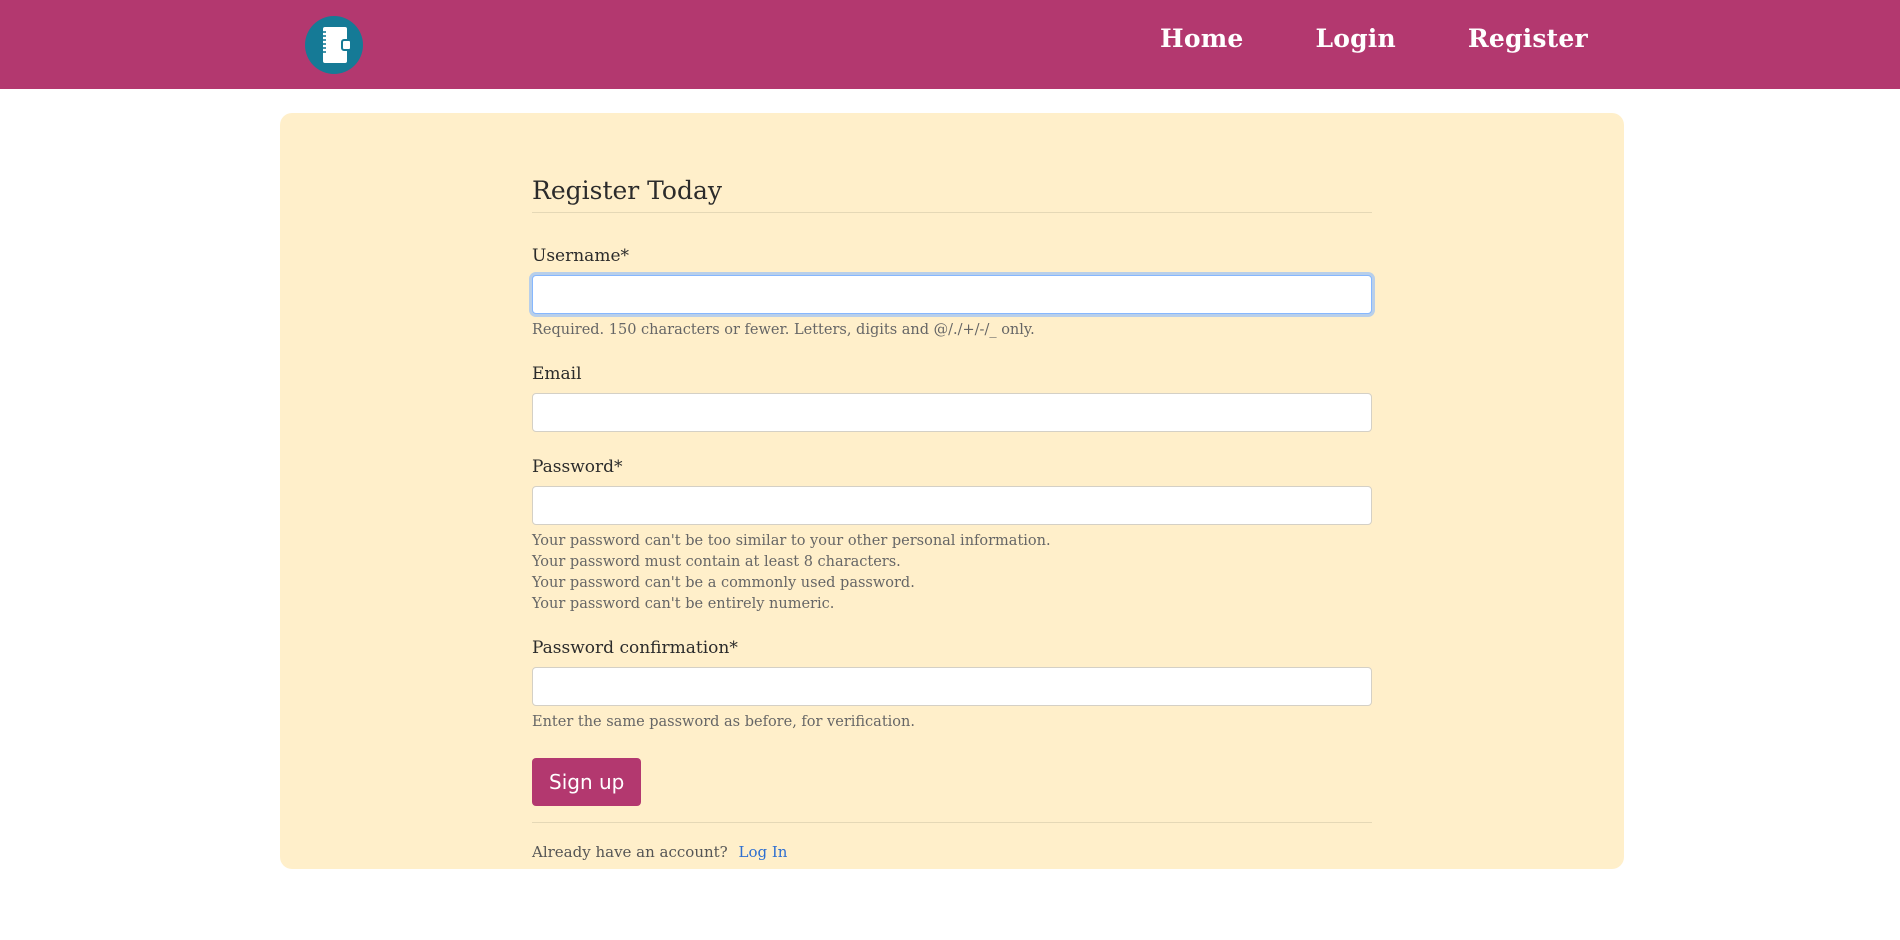  I want to click on login-prompt-text: Already have an account?, so click(630, 852).